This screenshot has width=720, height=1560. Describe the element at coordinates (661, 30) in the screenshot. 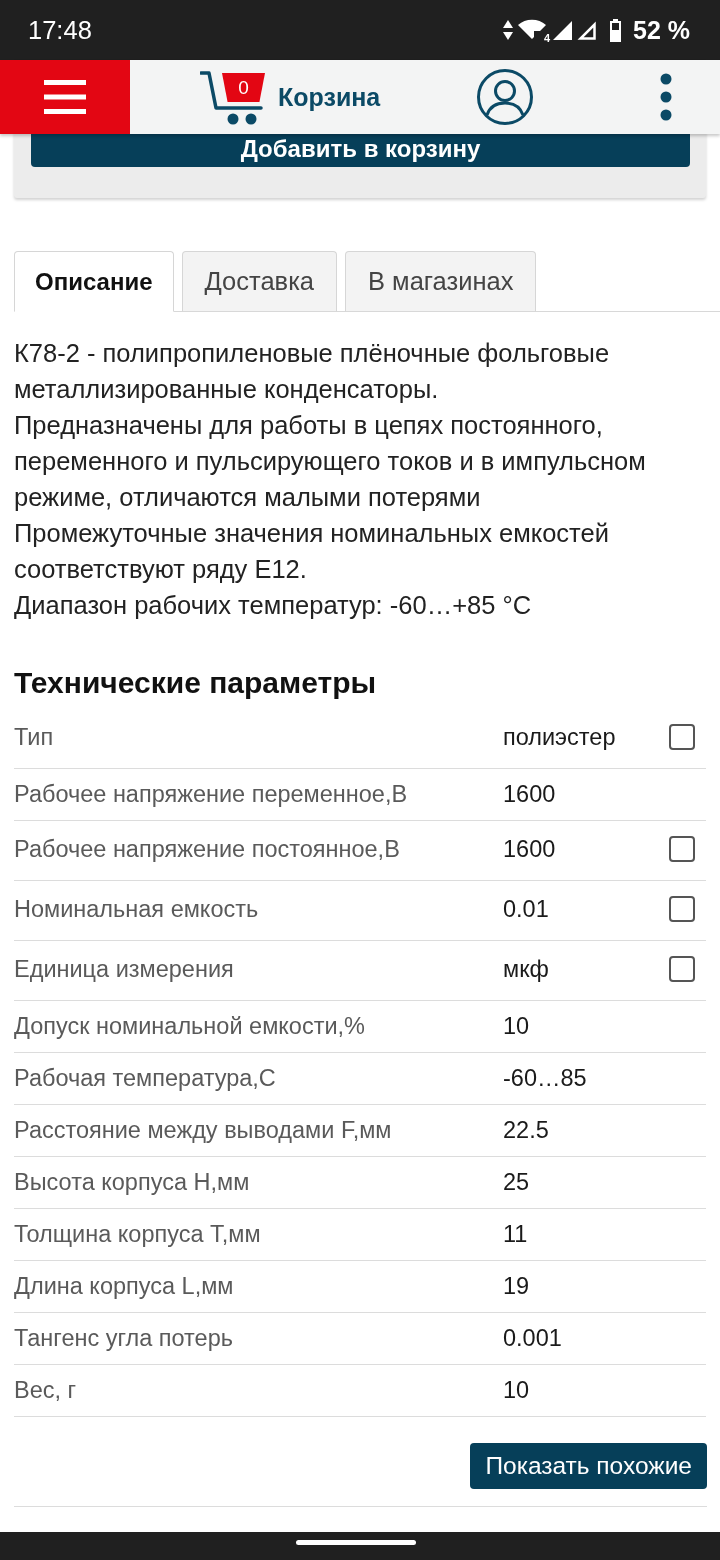

I see `battery-percentage: 52 %` at that location.